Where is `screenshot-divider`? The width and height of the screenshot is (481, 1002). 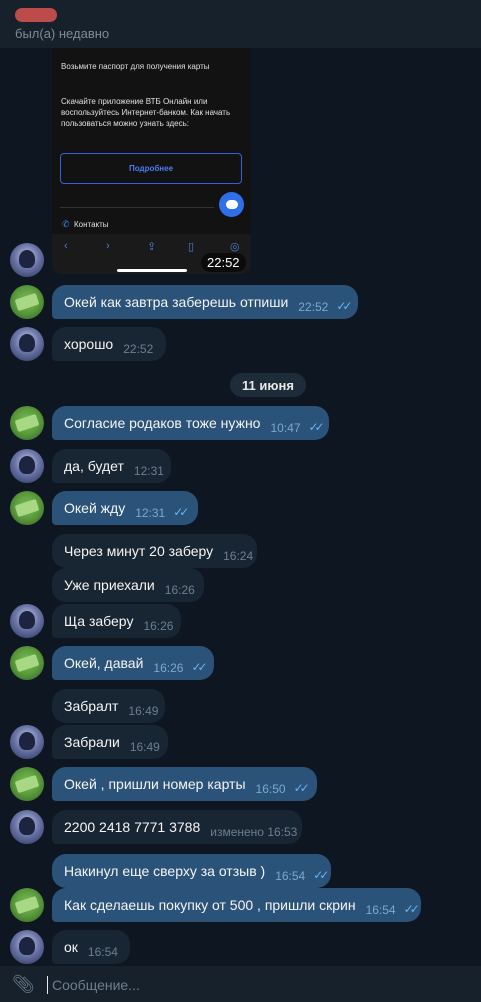 screenshot-divider is located at coordinates (137, 207).